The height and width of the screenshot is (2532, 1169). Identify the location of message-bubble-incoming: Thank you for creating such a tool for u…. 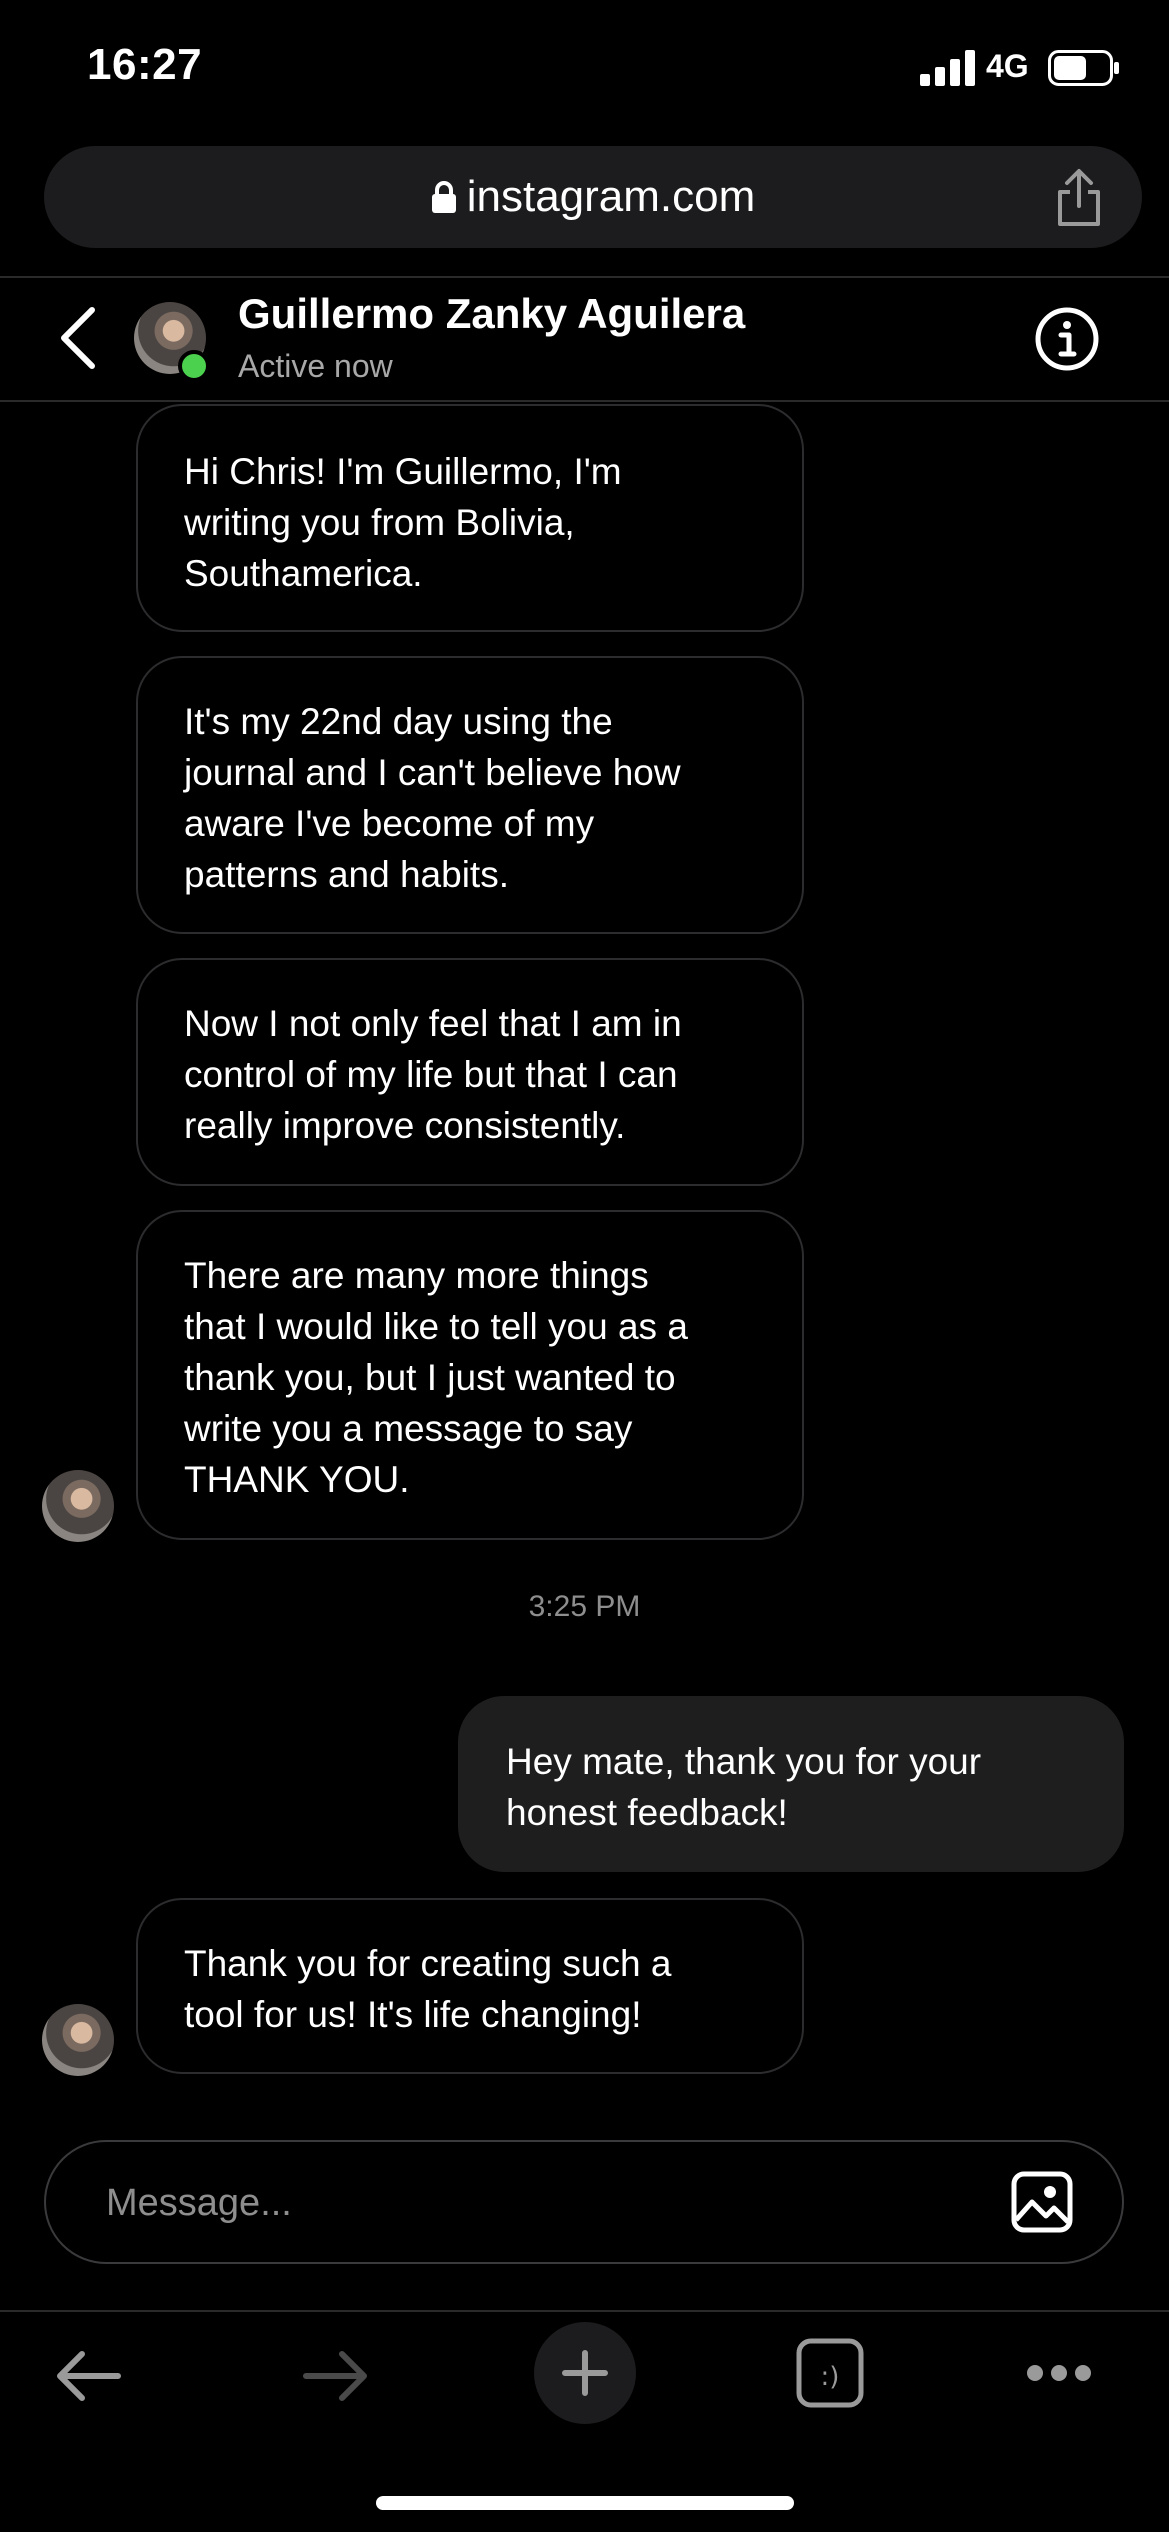
(470, 1986).